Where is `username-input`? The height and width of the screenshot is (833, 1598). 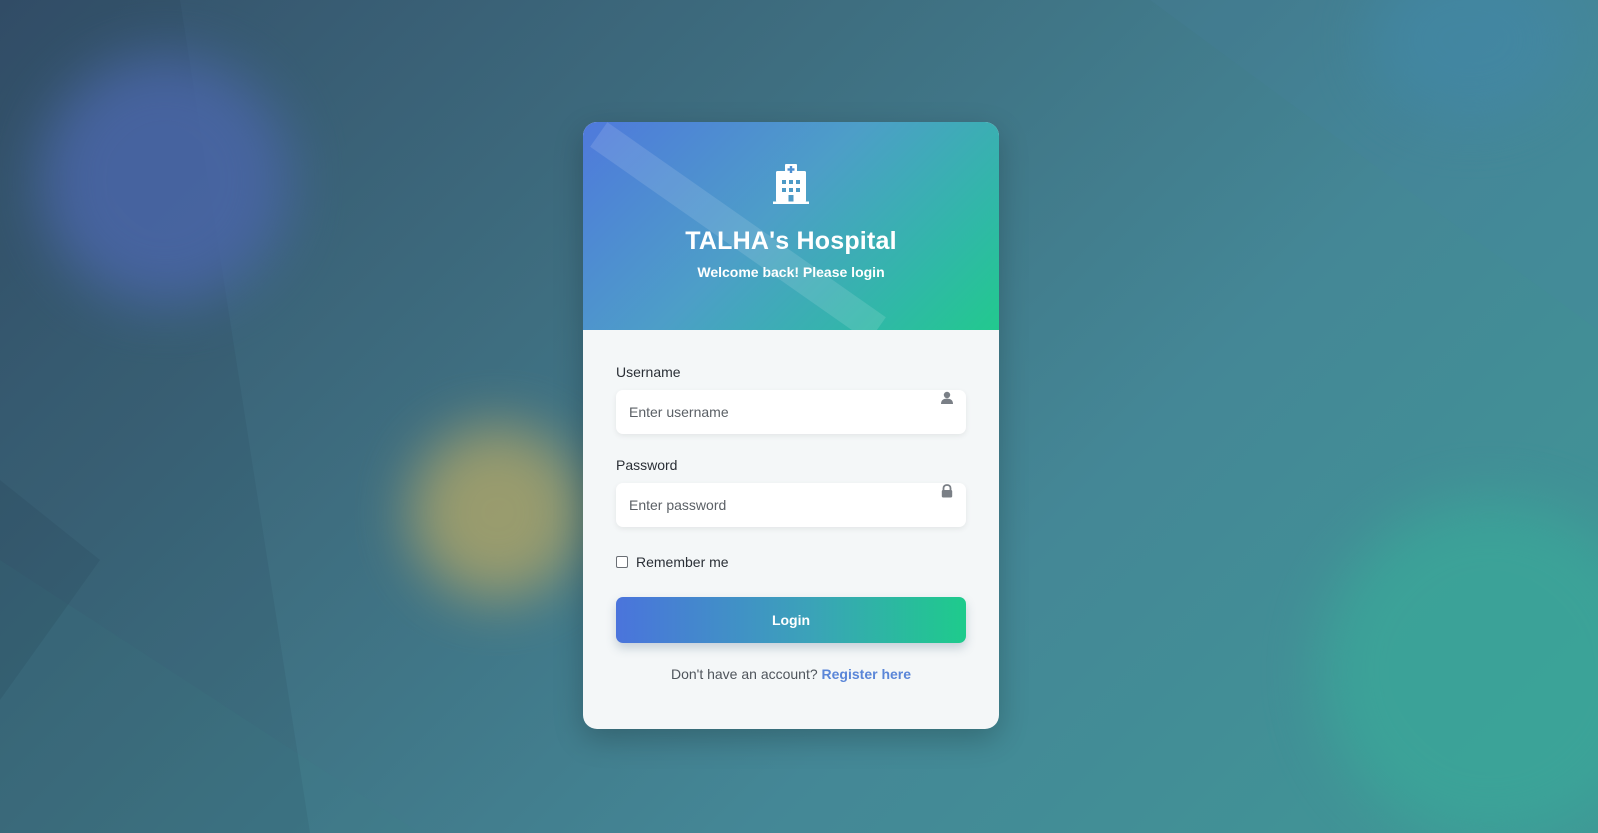 username-input is located at coordinates (791, 412).